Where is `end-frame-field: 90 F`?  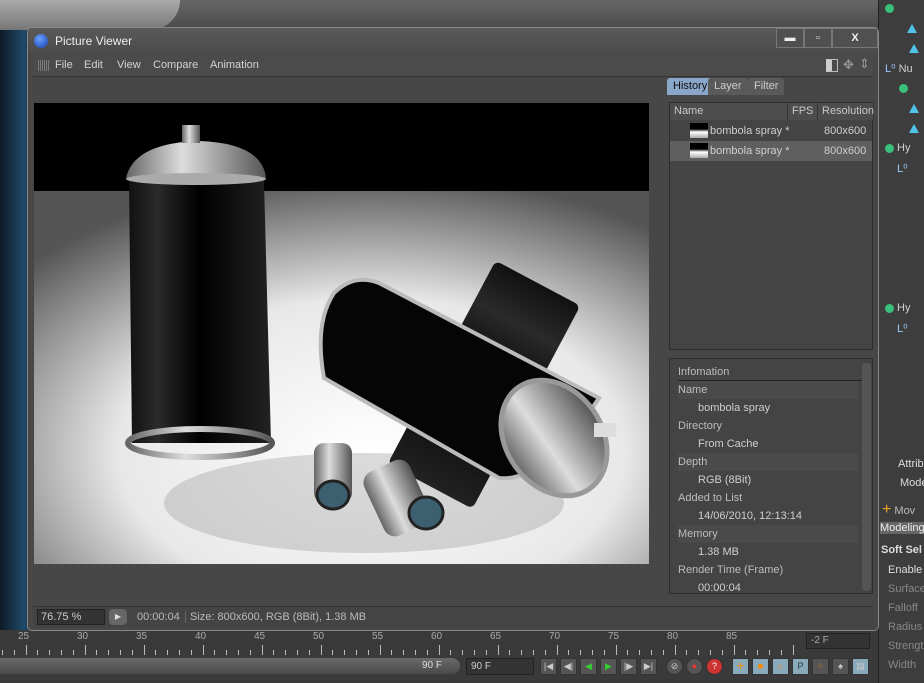
end-frame-field: 90 F is located at coordinates (500, 666).